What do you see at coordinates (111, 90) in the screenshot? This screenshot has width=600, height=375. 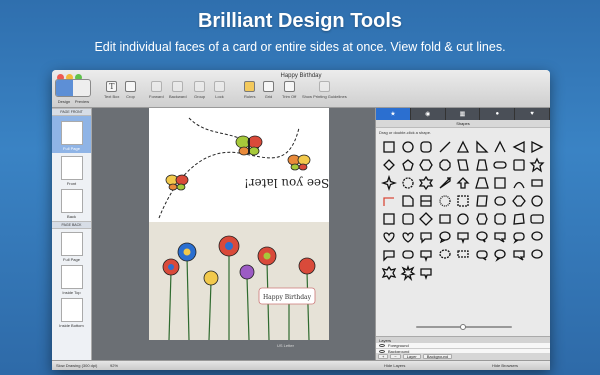 I see `text-box-button: T Text Box` at bounding box center [111, 90].